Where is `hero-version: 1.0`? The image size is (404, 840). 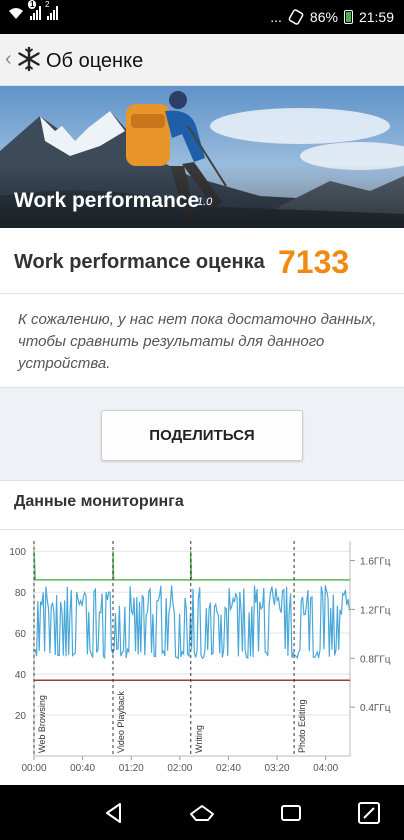 hero-version: 1.0 is located at coordinates (205, 202).